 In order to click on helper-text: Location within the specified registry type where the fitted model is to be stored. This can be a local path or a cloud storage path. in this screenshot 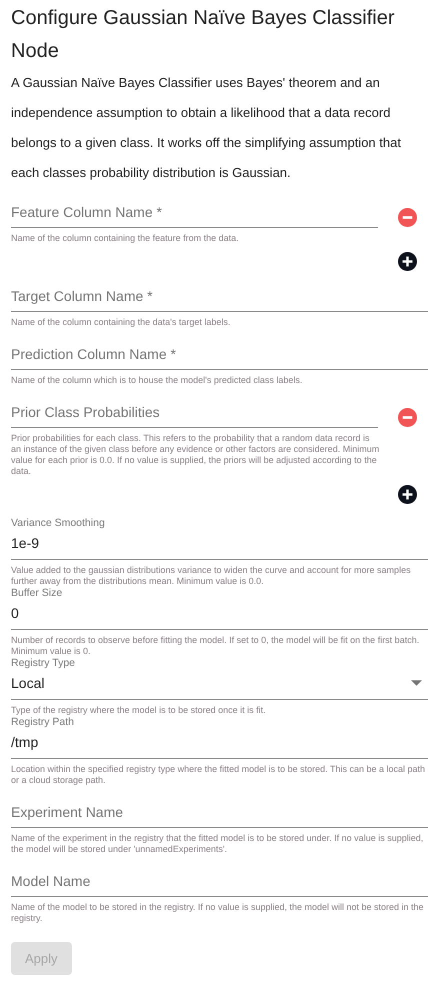, I will do `click(218, 775)`.